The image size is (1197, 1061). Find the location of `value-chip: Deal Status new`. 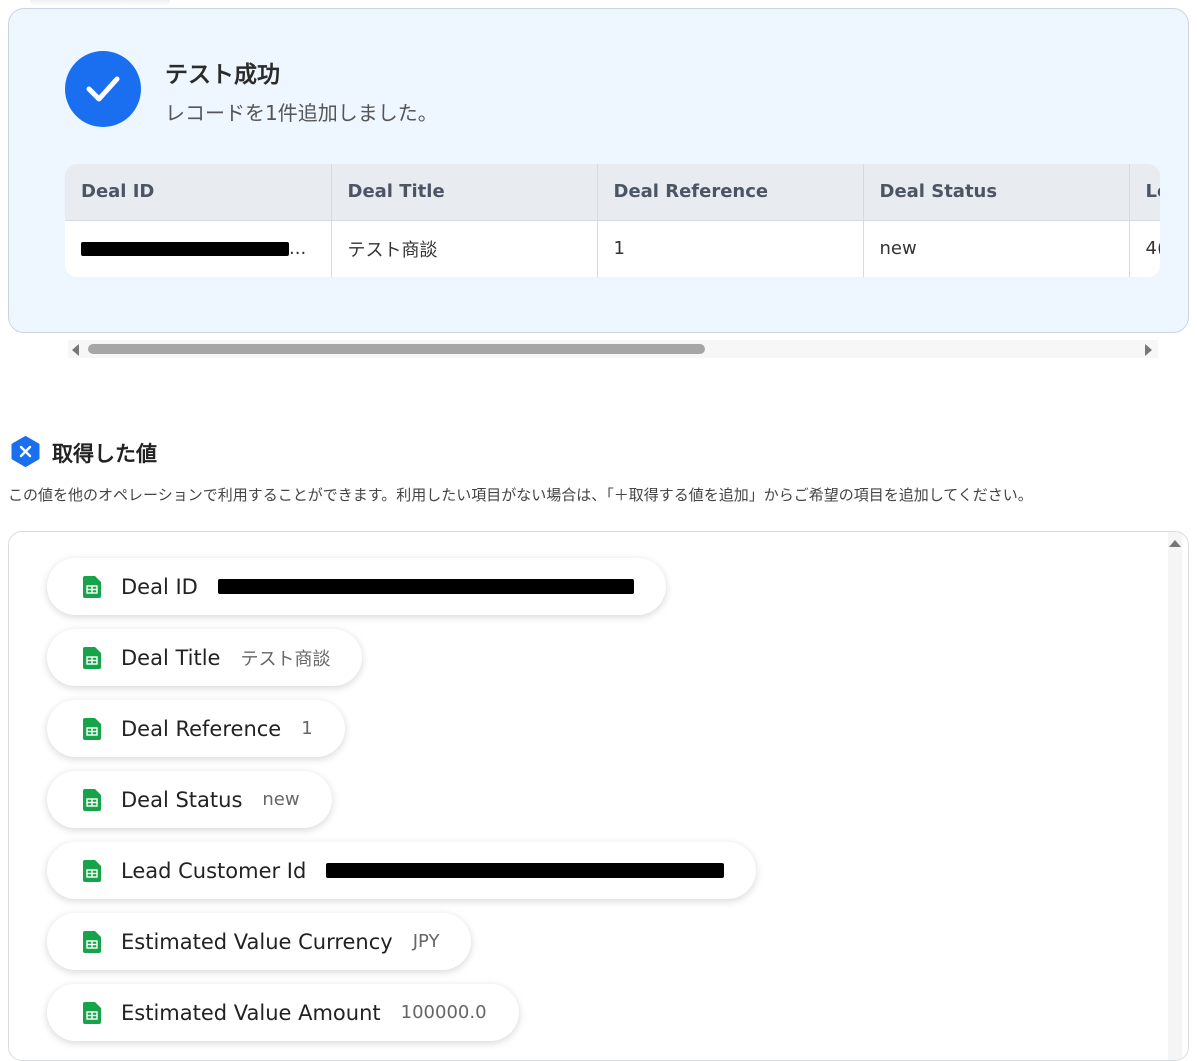

value-chip: Deal Status new is located at coordinates (189, 799).